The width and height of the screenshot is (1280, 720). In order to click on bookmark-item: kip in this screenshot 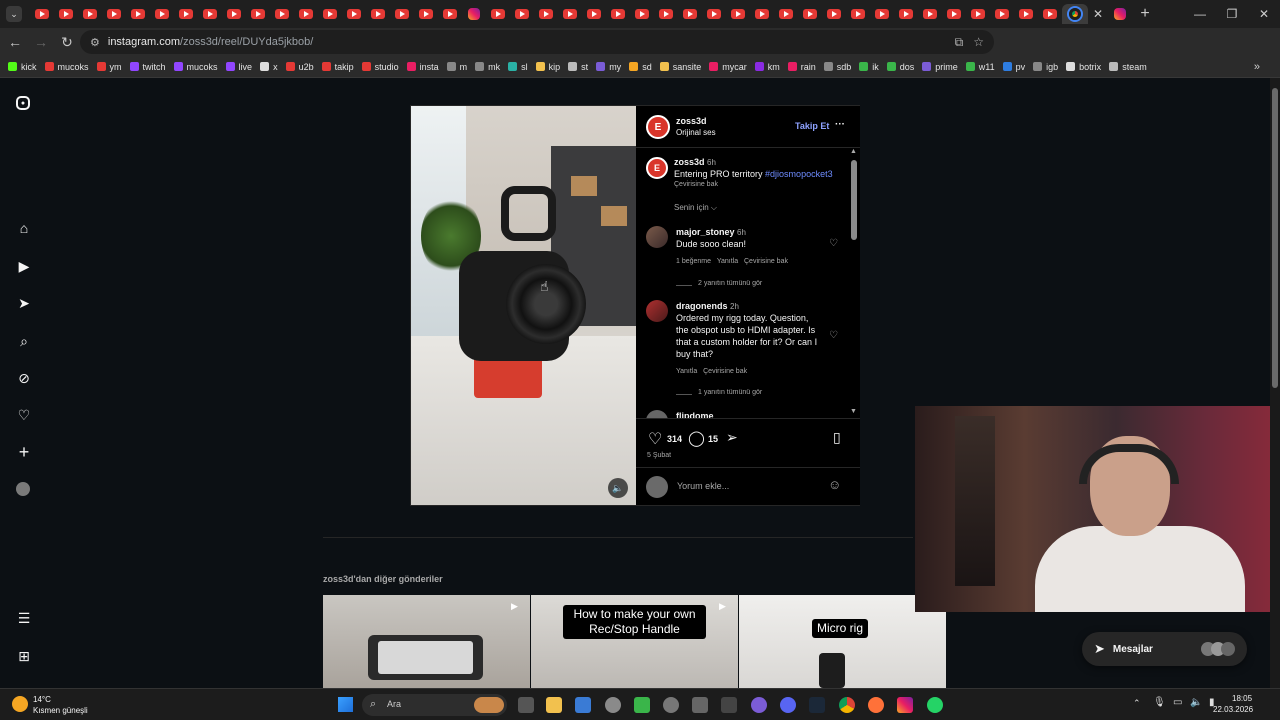, I will do `click(547, 67)`.